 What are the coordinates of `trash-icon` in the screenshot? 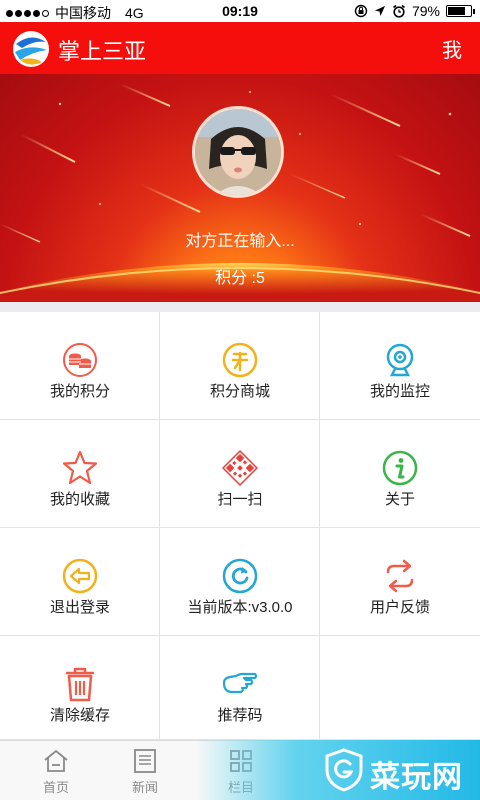 It's located at (80, 684).